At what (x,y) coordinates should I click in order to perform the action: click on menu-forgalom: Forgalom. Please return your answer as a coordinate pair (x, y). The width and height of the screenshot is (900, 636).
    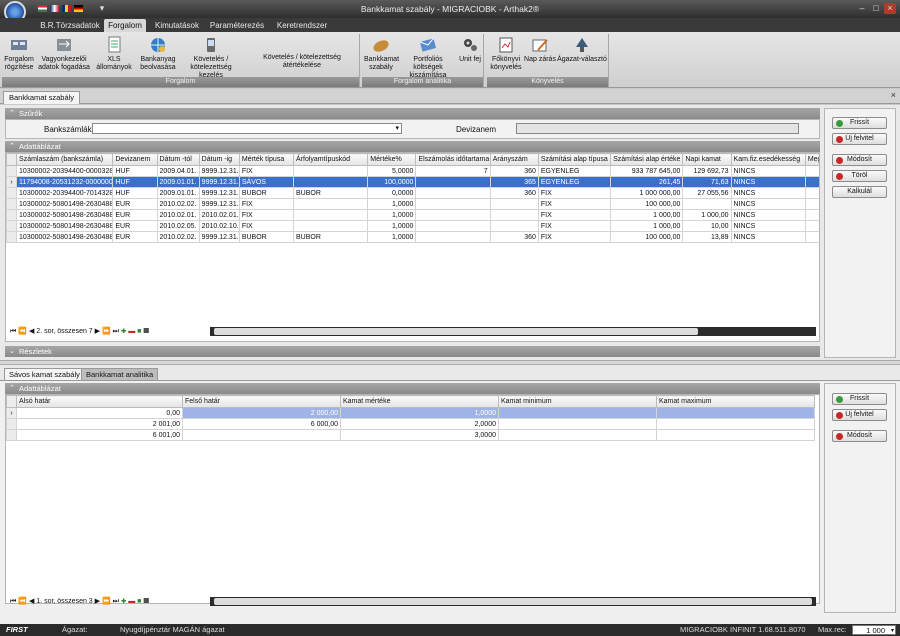
    Looking at the image, I should click on (125, 25).